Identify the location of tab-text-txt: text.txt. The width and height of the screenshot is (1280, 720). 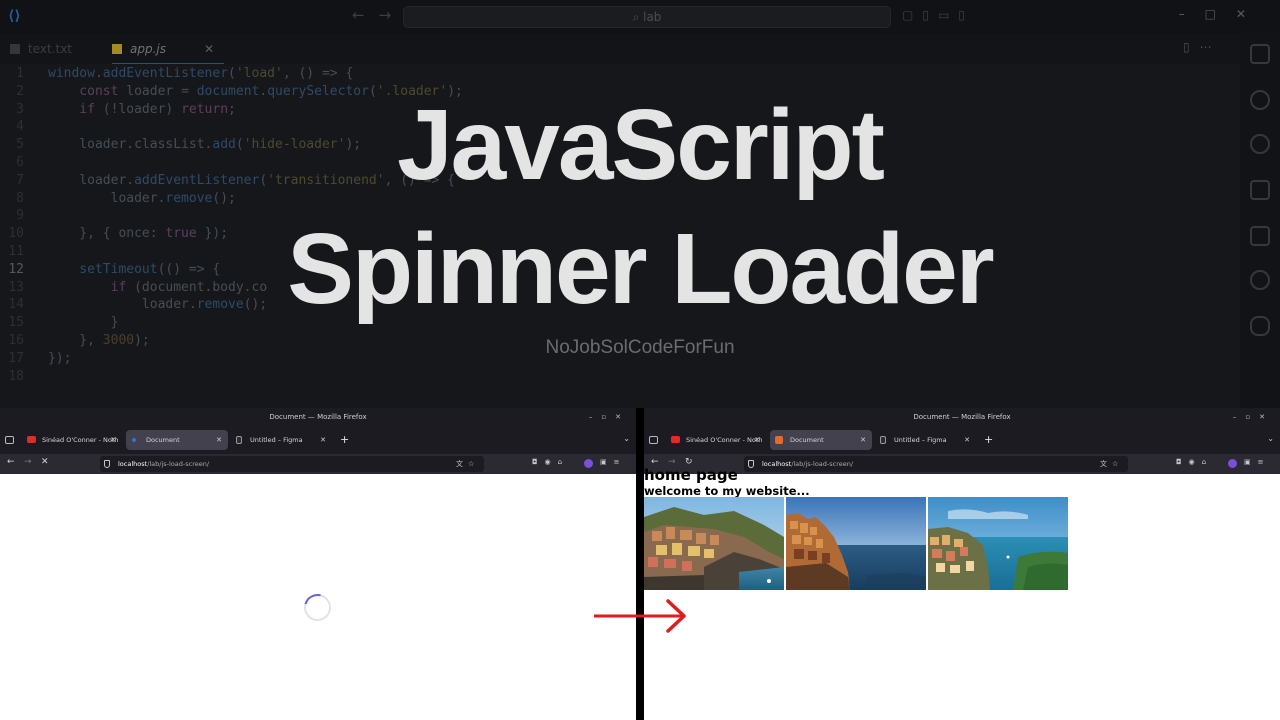
(60, 49).